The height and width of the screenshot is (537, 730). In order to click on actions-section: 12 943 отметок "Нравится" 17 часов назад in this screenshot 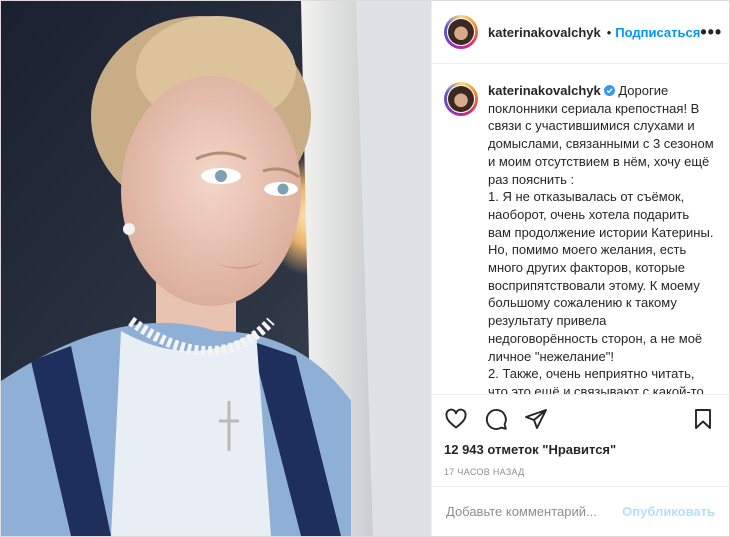, I will do `click(580, 440)`.